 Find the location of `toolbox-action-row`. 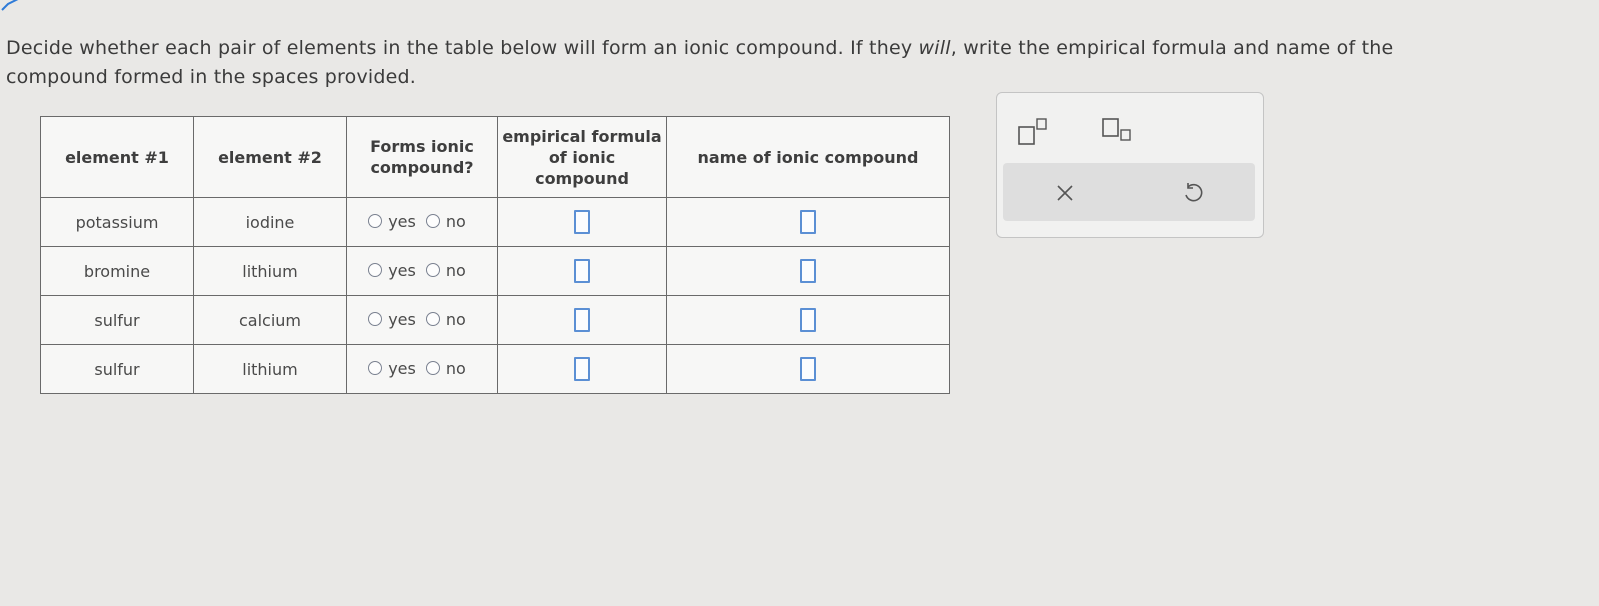

toolbox-action-row is located at coordinates (1129, 192).